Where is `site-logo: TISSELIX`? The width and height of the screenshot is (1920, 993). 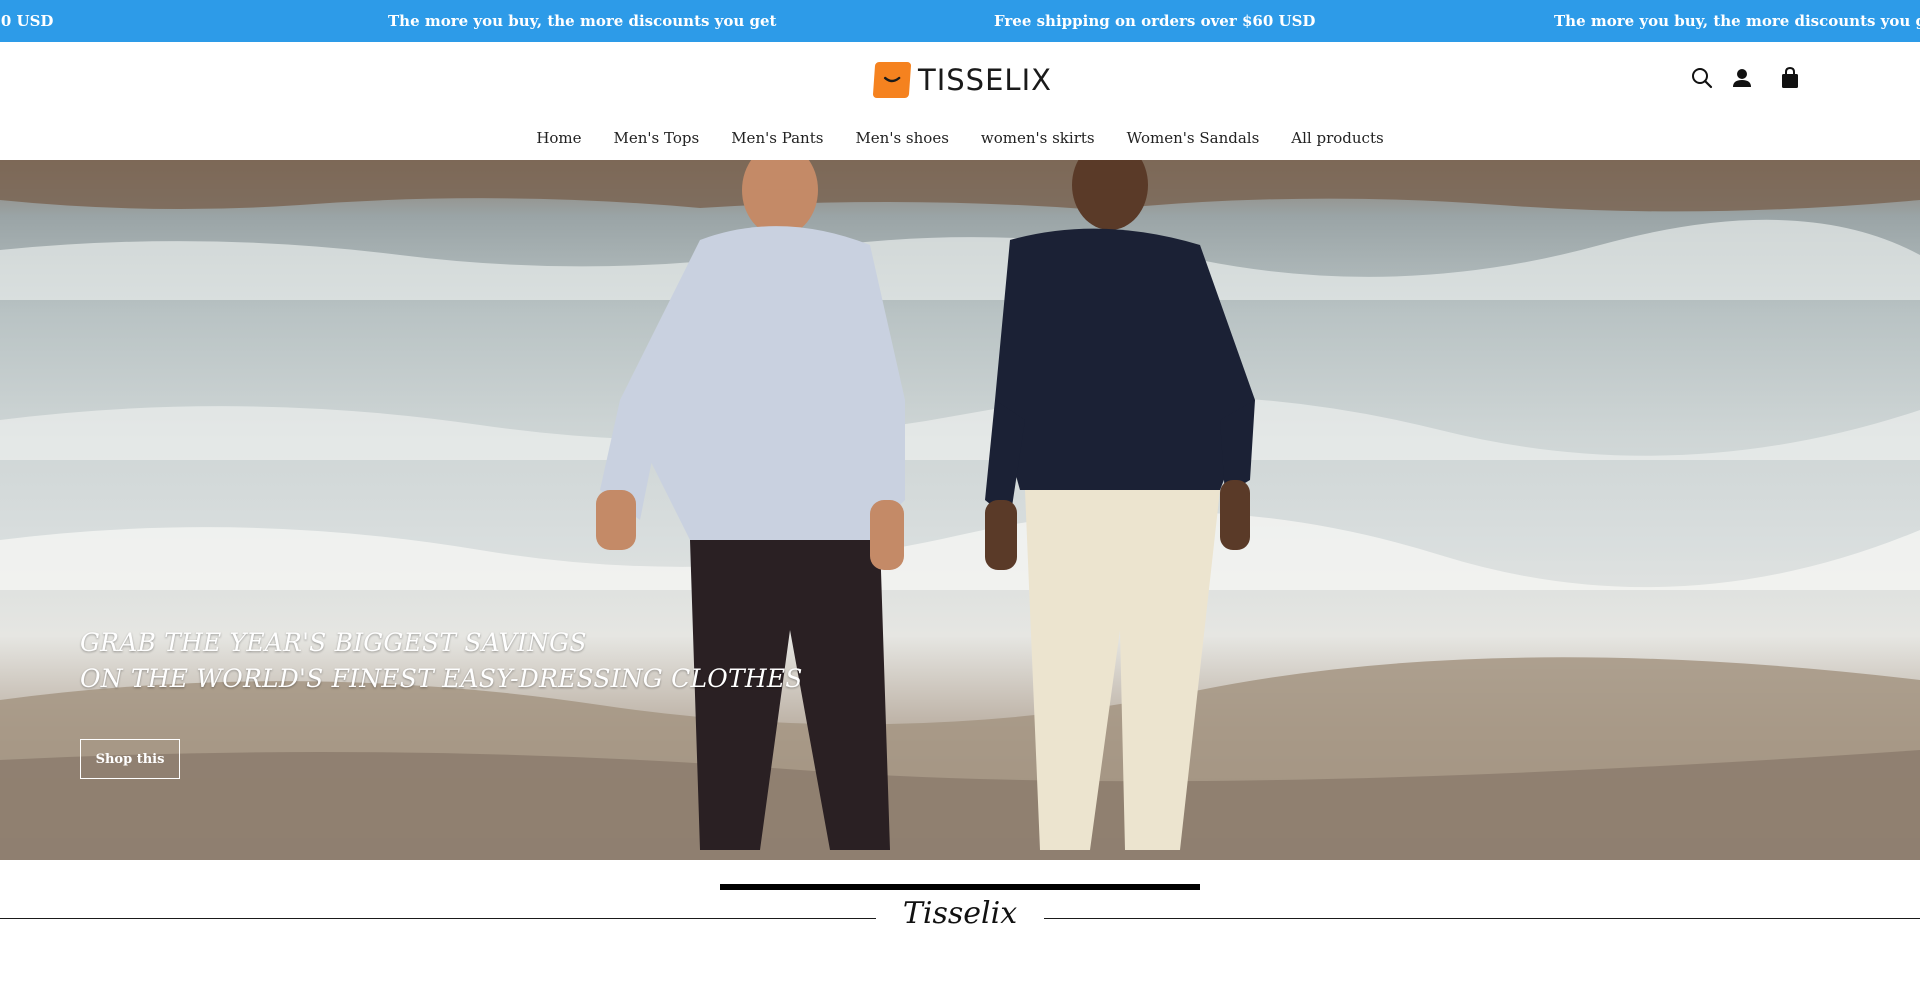 site-logo: TISSELIX is located at coordinates (962, 80).